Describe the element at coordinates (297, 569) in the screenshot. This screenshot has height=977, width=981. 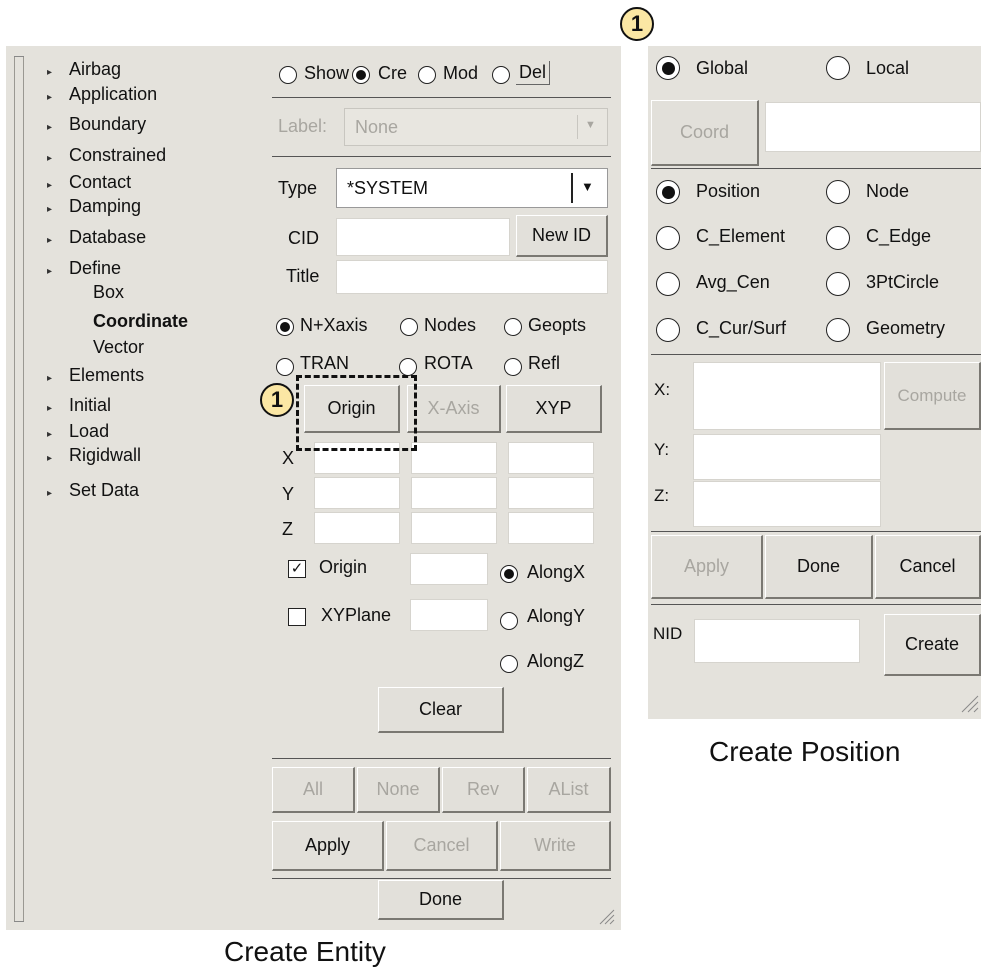
I see `origin-checkbox: ✓` at that location.